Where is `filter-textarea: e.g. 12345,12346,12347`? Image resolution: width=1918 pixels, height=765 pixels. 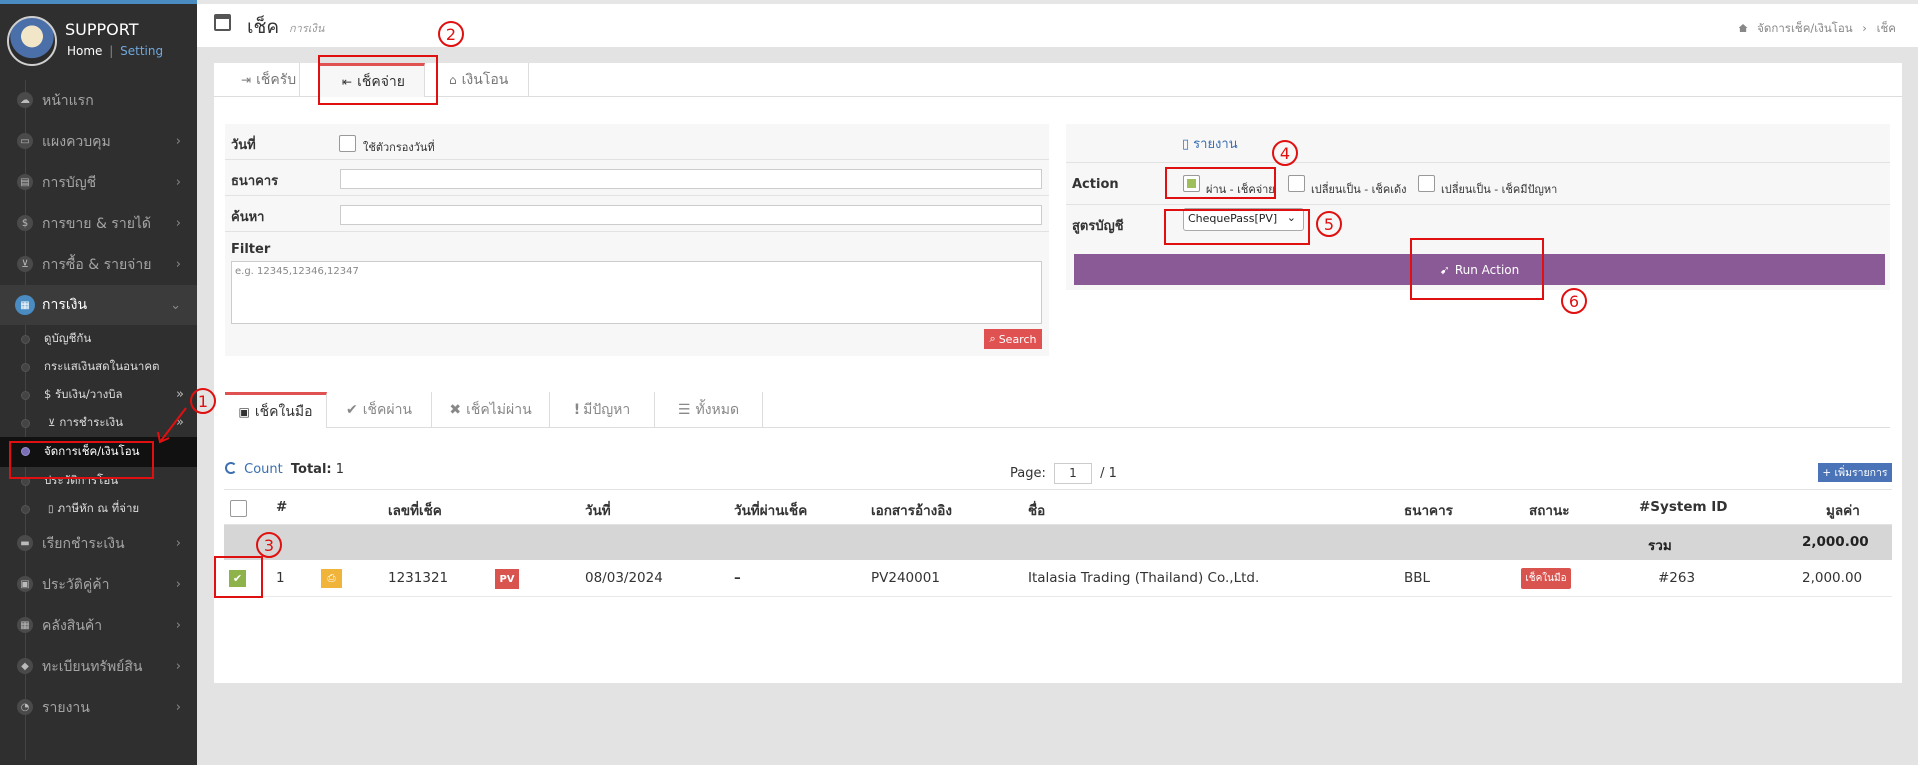
filter-textarea: e.g. 12345,12346,12347 is located at coordinates (636, 292).